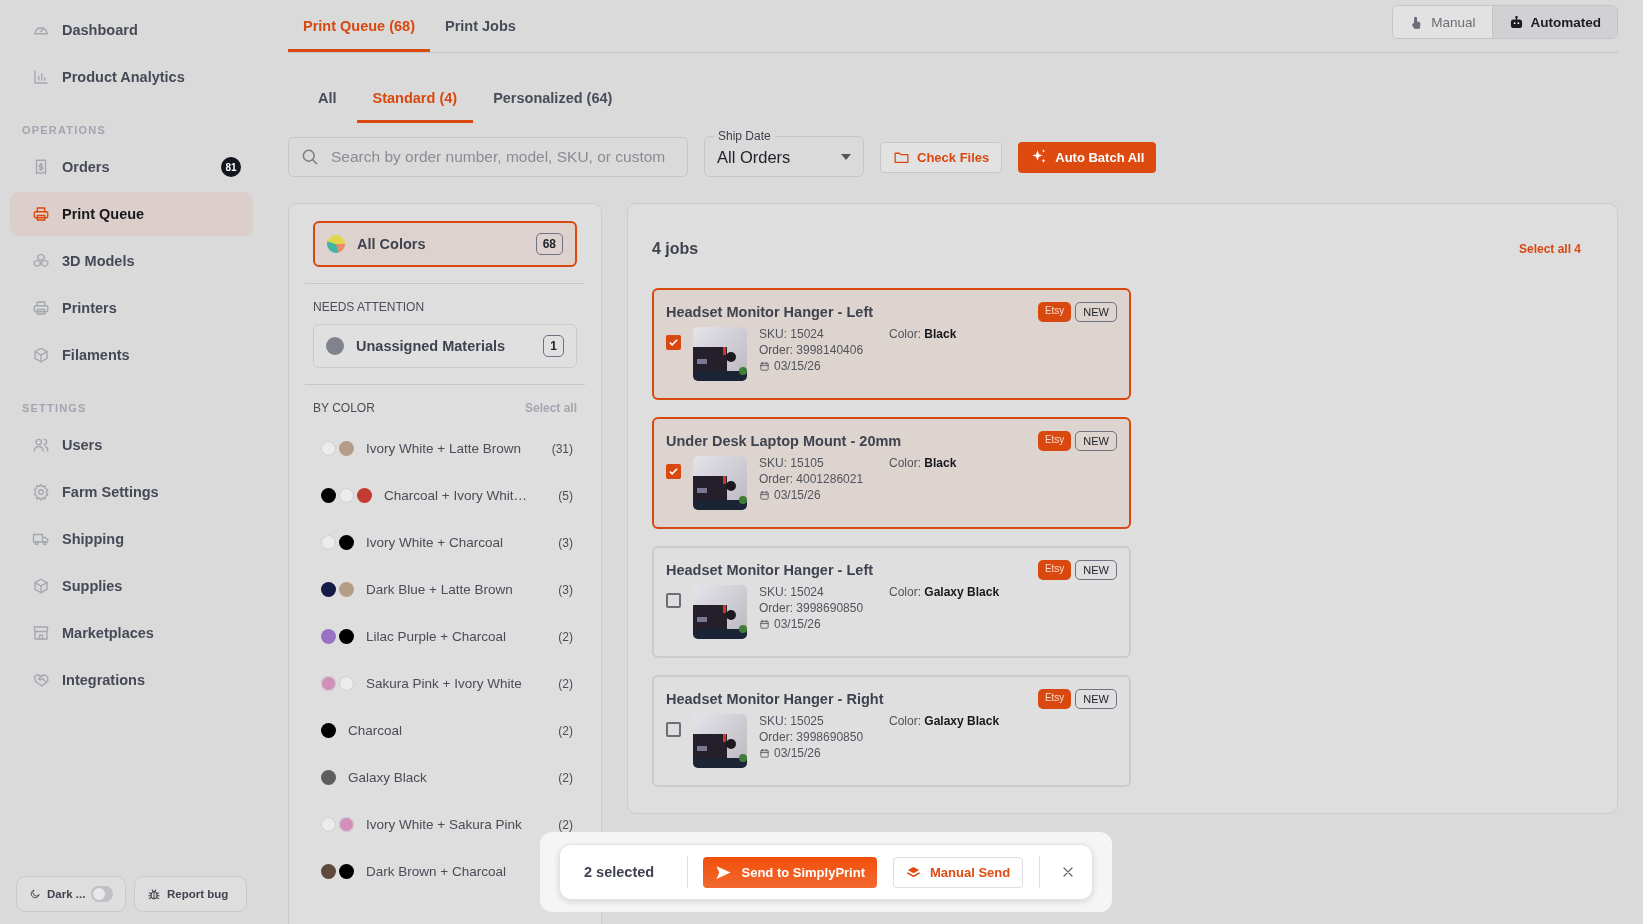 Image resolution: width=1643 pixels, height=924 pixels. What do you see at coordinates (41, 77) in the screenshot?
I see `bar-chart-icon` at bounding box center [41, 77].